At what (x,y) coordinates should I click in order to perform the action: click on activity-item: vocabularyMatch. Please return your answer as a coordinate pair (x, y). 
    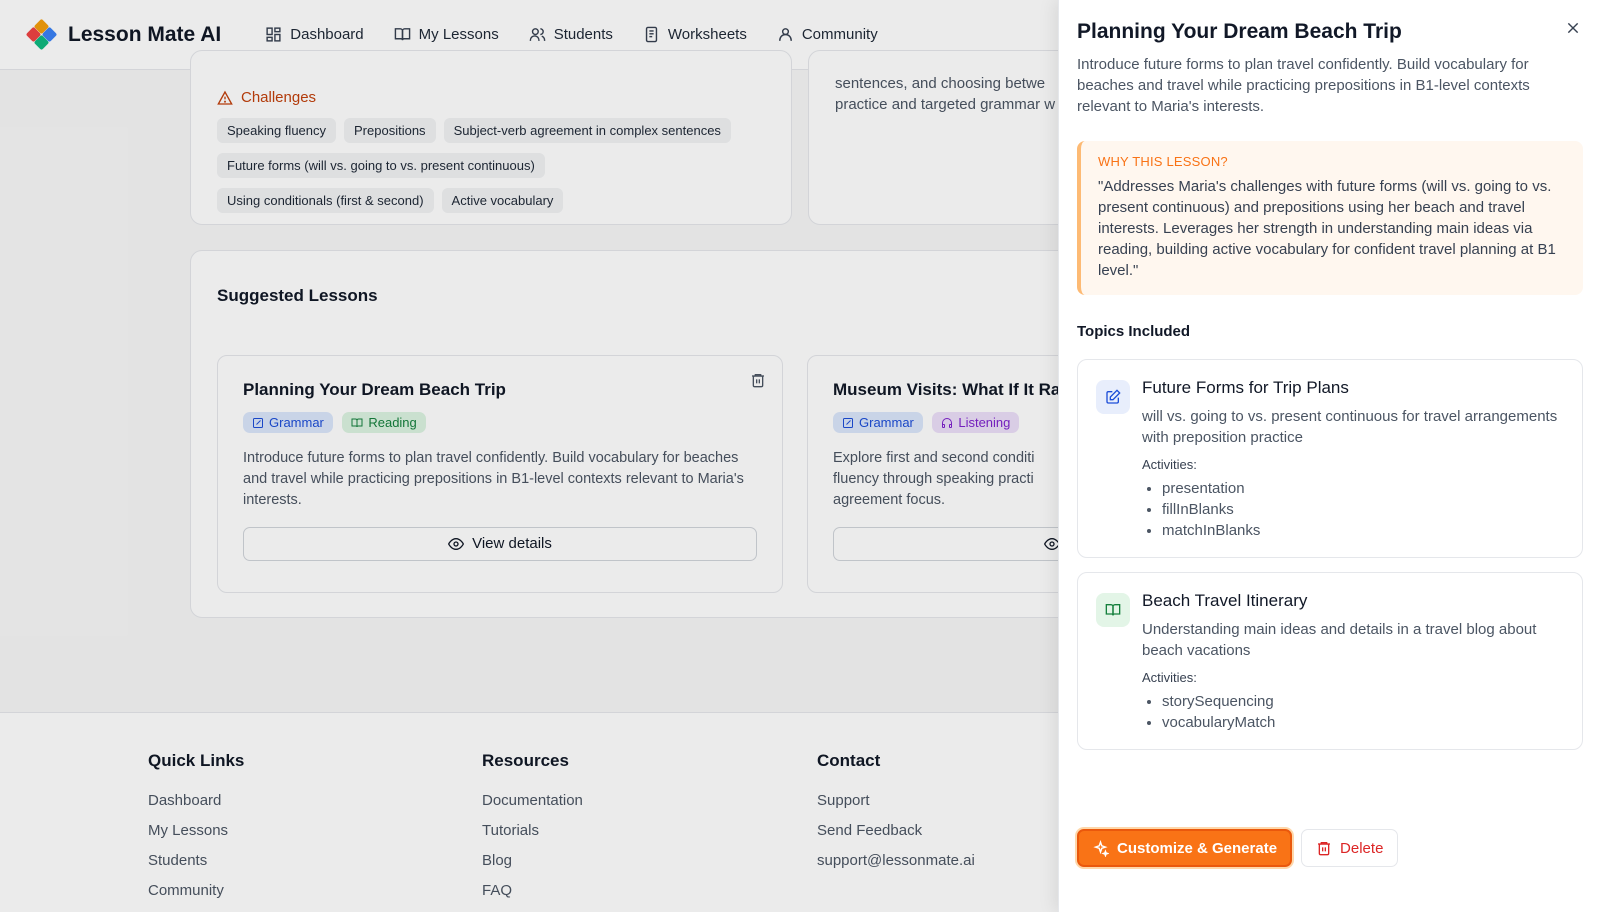
    Looking at the image, I should click on (1363, 722).